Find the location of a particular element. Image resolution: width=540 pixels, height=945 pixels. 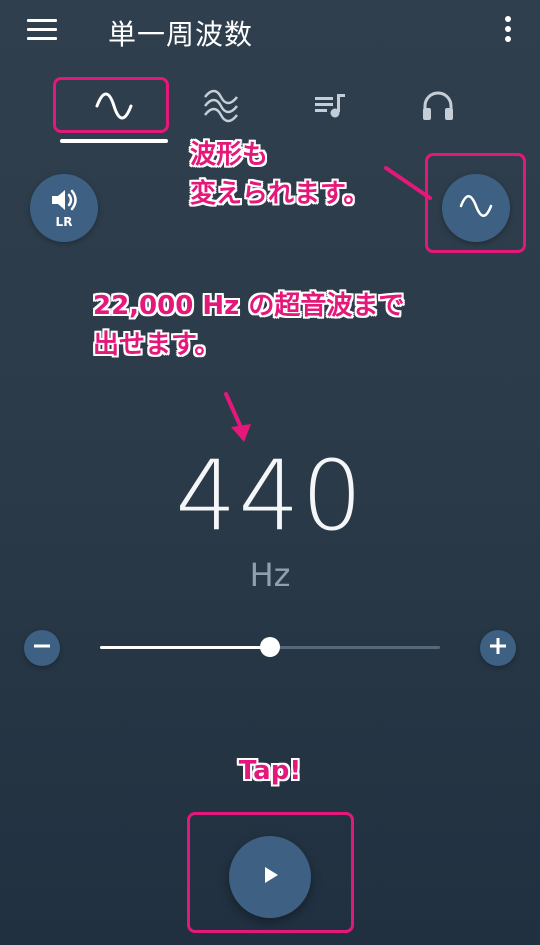

tab-sweep is located at coordinates (515, 106).